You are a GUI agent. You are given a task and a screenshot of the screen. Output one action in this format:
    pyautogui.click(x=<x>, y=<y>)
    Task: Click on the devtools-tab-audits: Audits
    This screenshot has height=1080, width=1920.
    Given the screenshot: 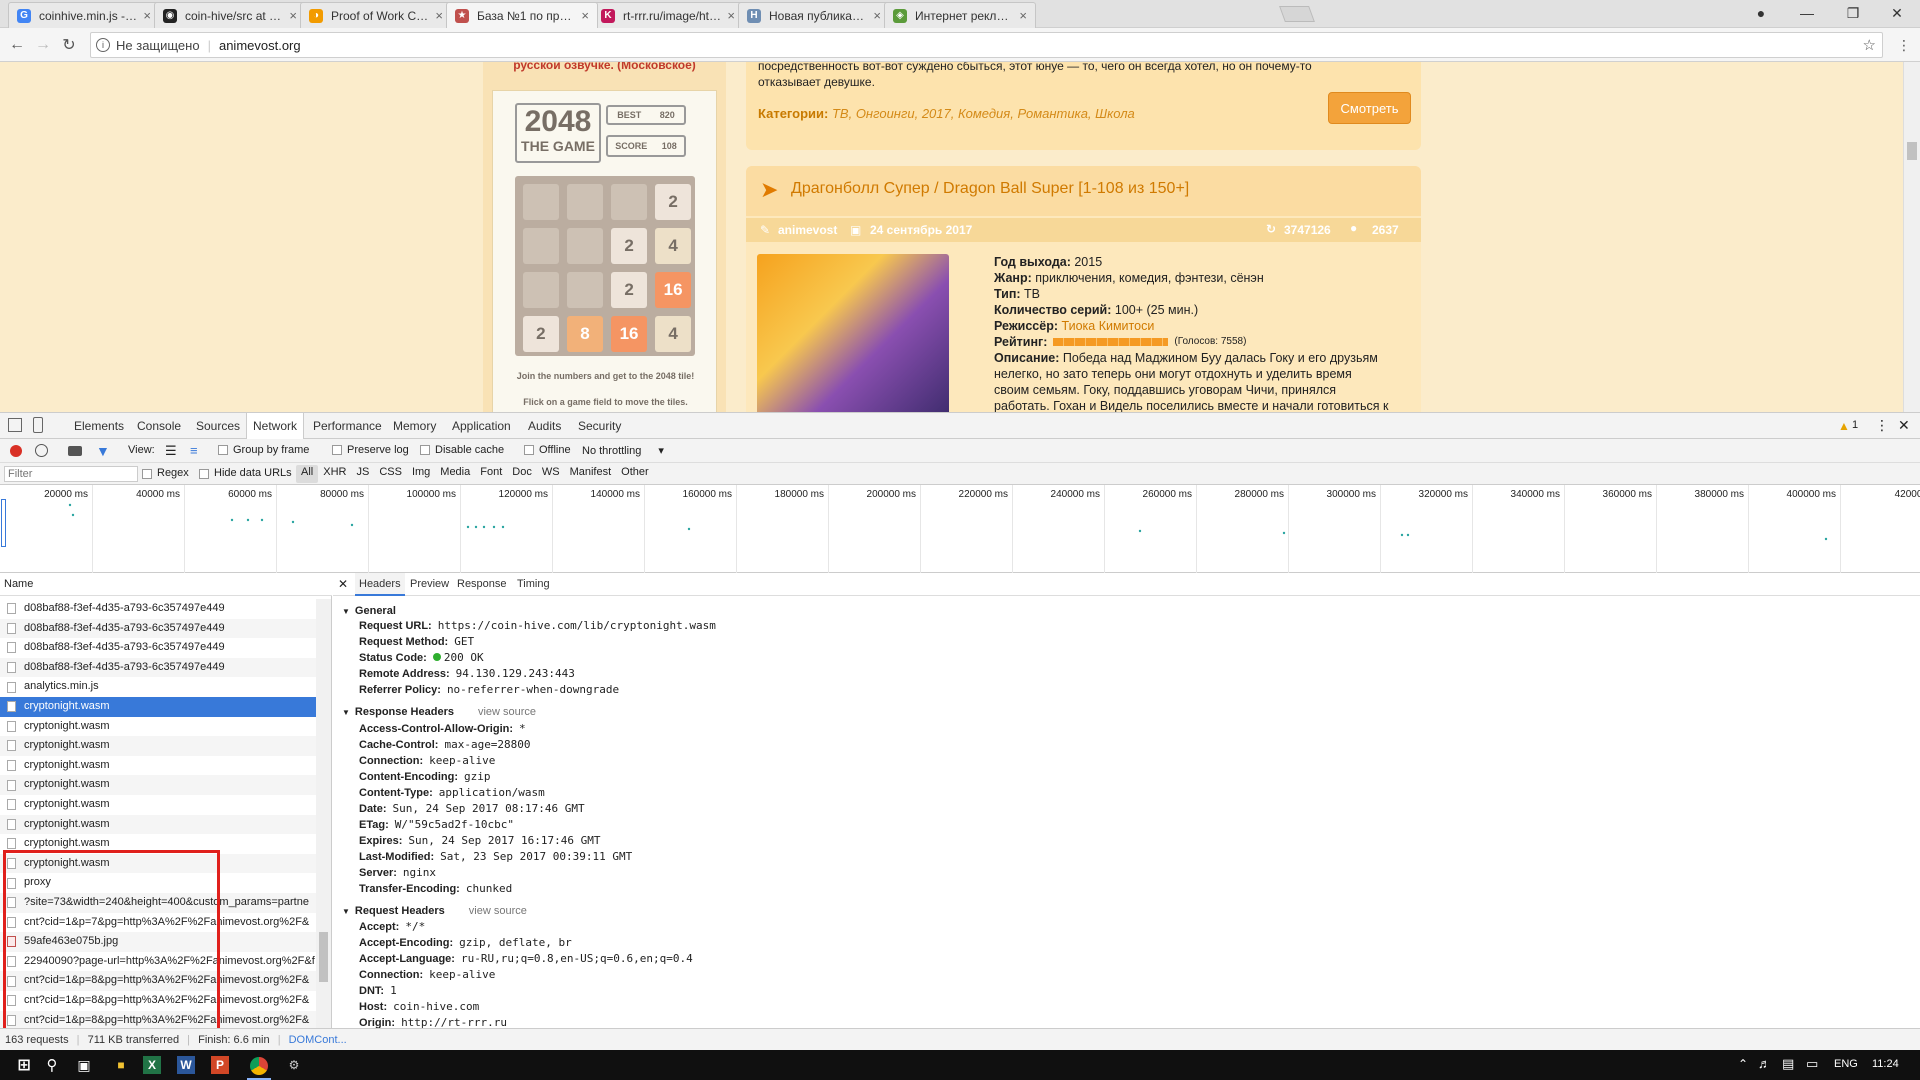 What is the action you would take?
    pyautogui.click(x=544, y=426)
    